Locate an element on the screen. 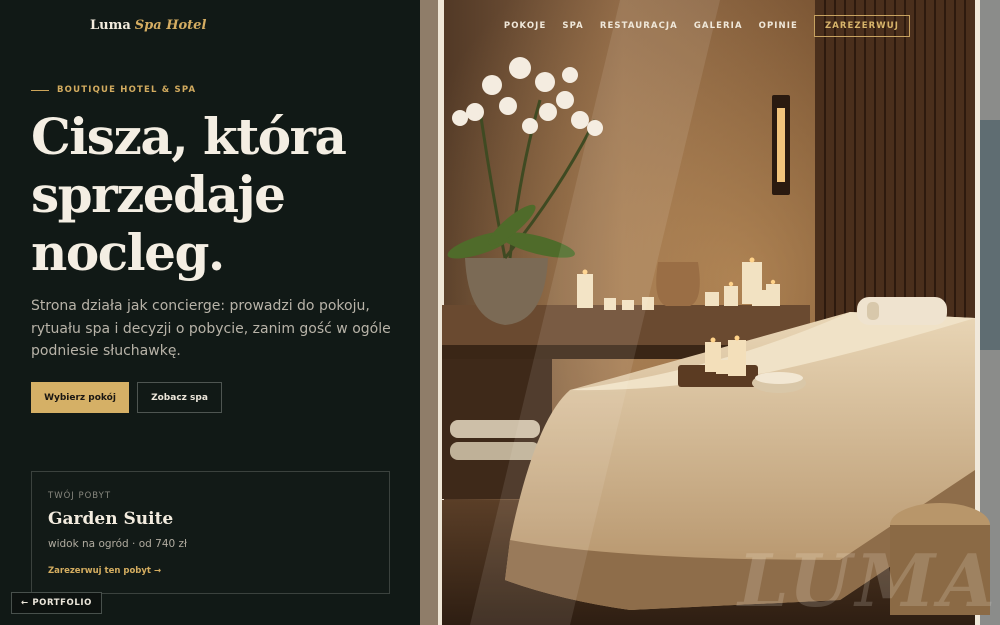 The width and height of the screenshot is (1000, 625). nav-item-spa: SPA is located at coordinates (572, 26).